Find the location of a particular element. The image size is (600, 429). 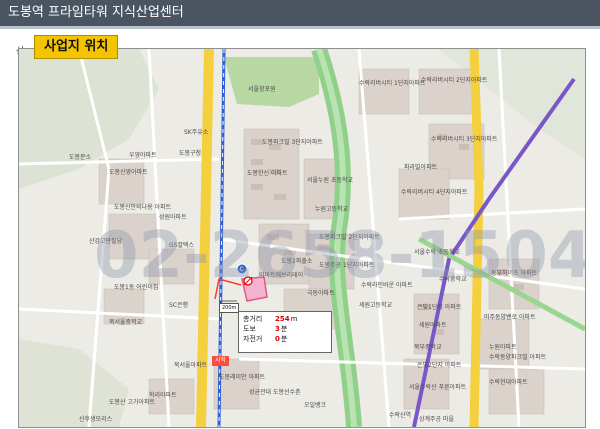

walk-key: 도보 is located at coordinates (249, 329).